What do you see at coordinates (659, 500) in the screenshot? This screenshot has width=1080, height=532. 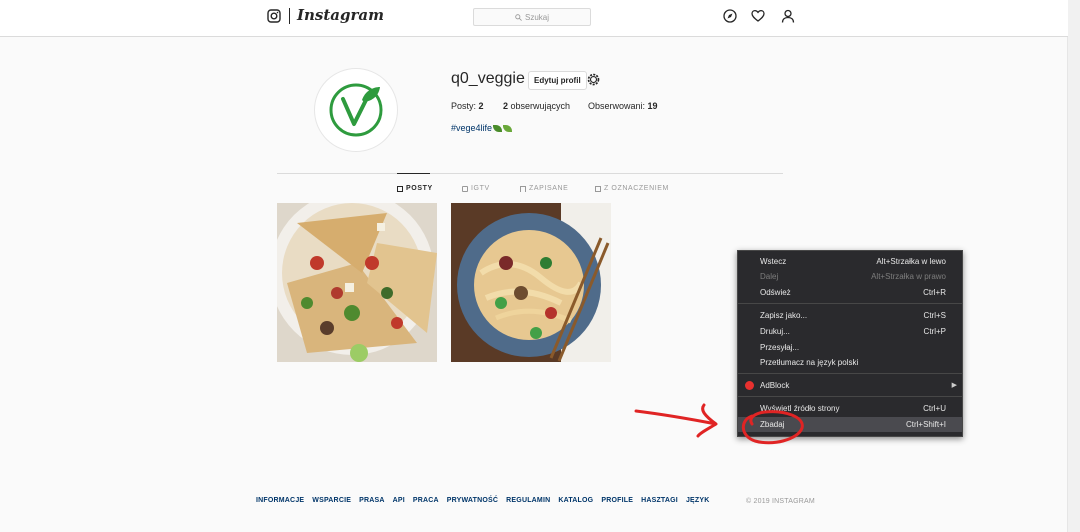 I see `footer-link-hashtags: HASZTAGI` at bounding box center [659, 500].